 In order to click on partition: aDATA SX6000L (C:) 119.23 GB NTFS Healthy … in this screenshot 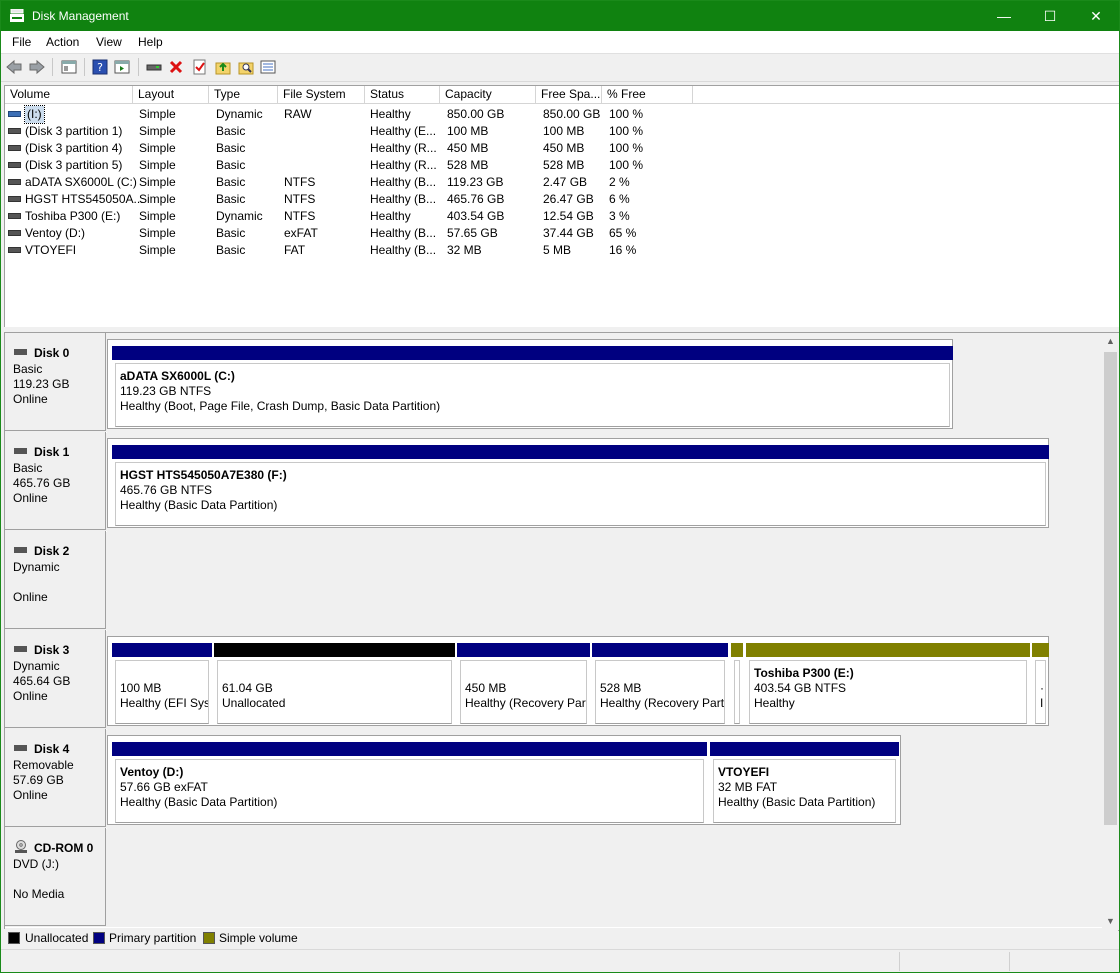, I will do `click(532, 386)`.